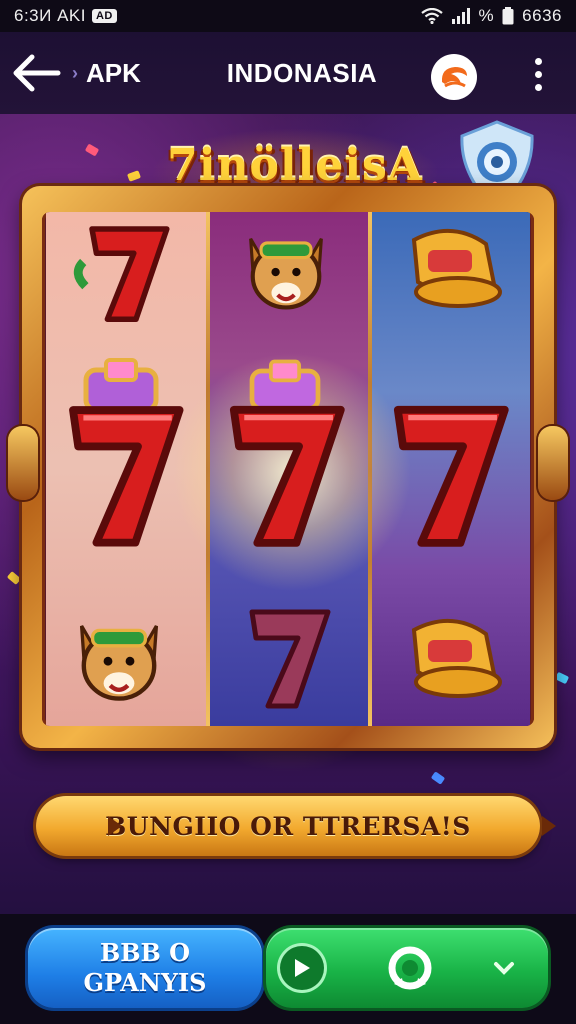  I want to click on bonus-button: BBB O GPANYIS, so click(145, 968).